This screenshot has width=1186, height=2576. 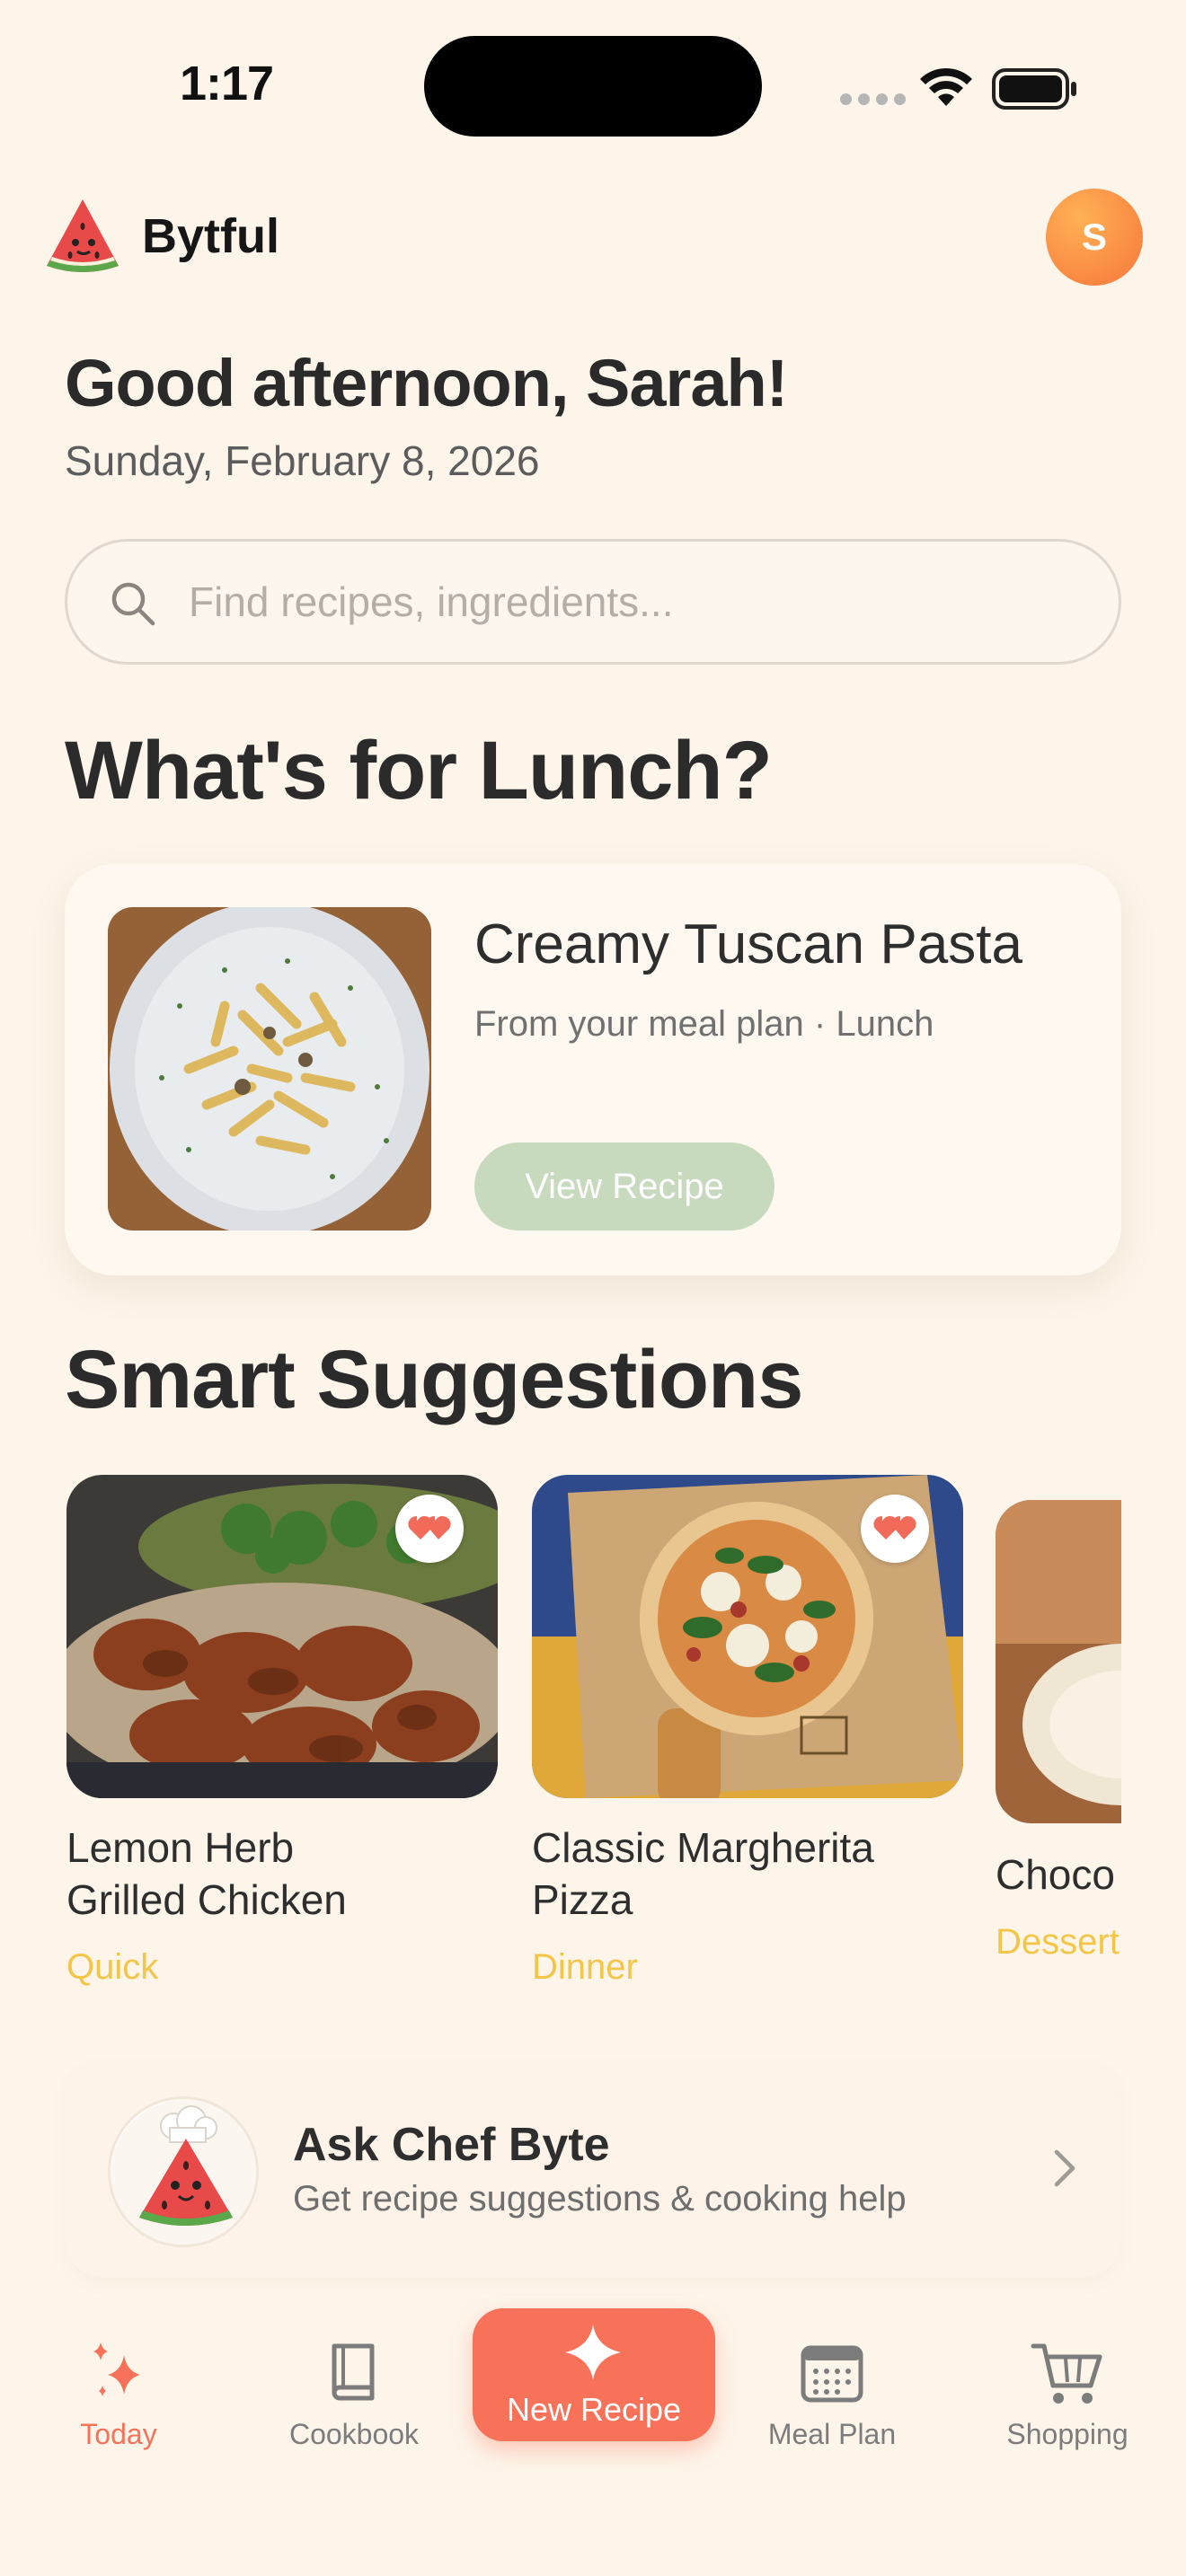 What do you see at coordinates (206, 1899) in the screenshot?
I see `suggestion-name-line2: Grilled Chicken` at bounding box center [206, 1899].